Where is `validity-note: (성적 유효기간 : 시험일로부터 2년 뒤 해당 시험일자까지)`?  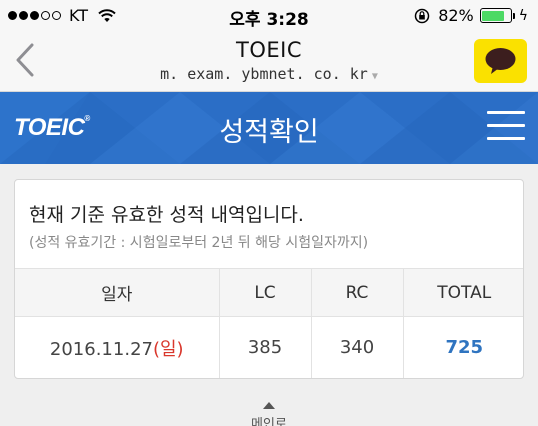 validity-note: (성적 유효기간 : 시험일로부터 2년 뒤 해당 시험일자까지) is located at coordinates (199, 243).